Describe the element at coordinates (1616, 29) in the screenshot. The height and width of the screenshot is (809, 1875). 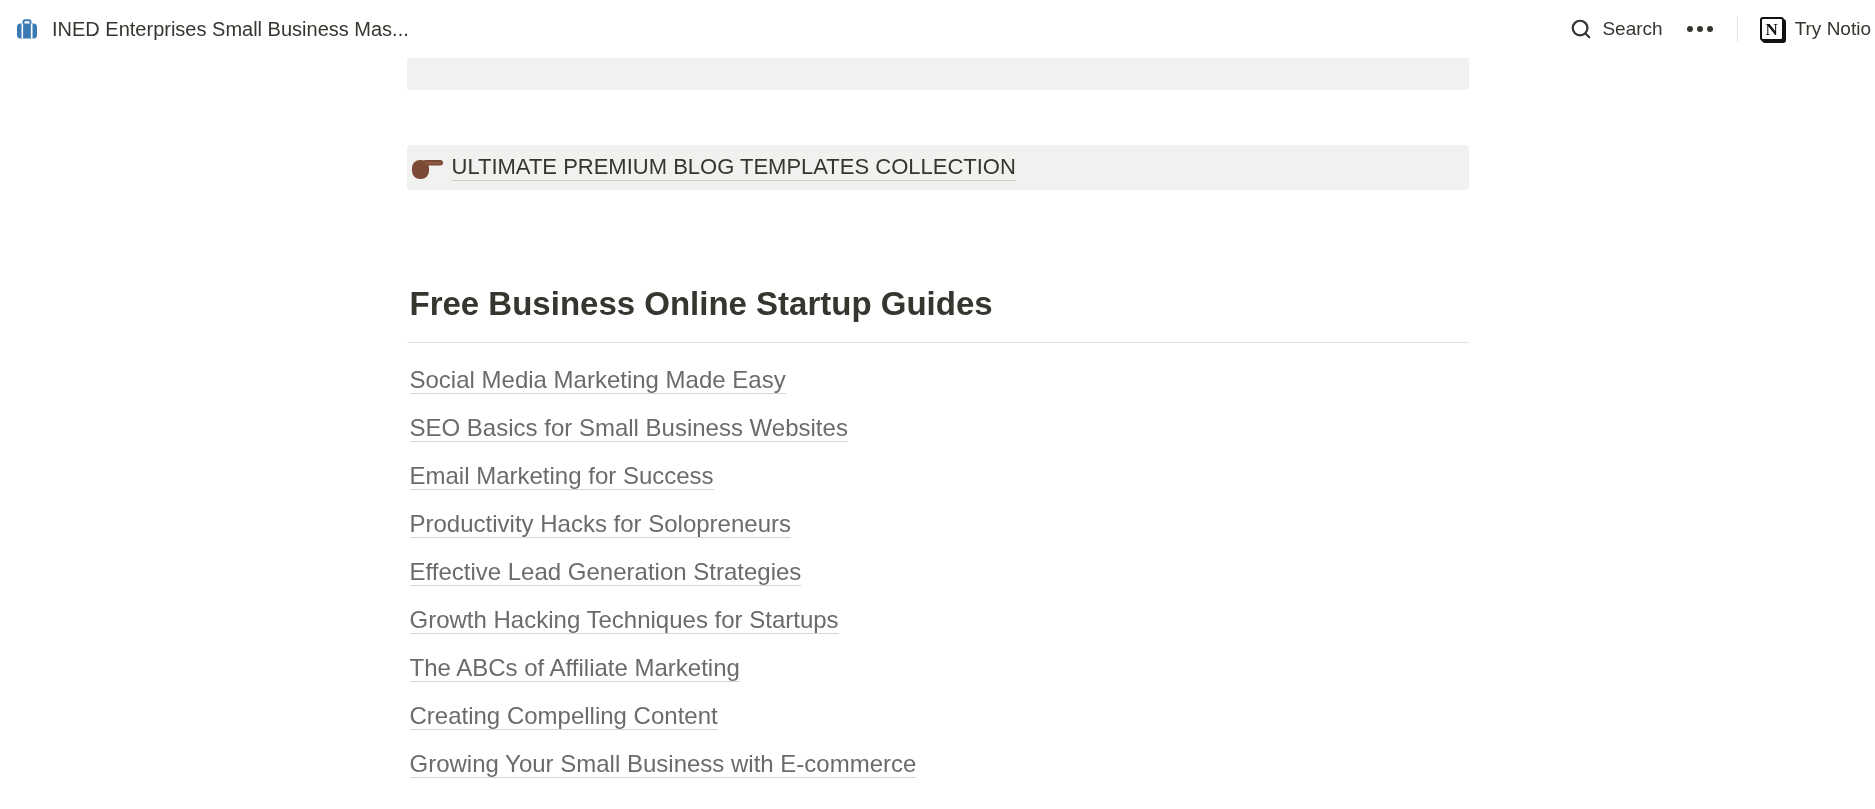
I see `search-button: Search` at that location.